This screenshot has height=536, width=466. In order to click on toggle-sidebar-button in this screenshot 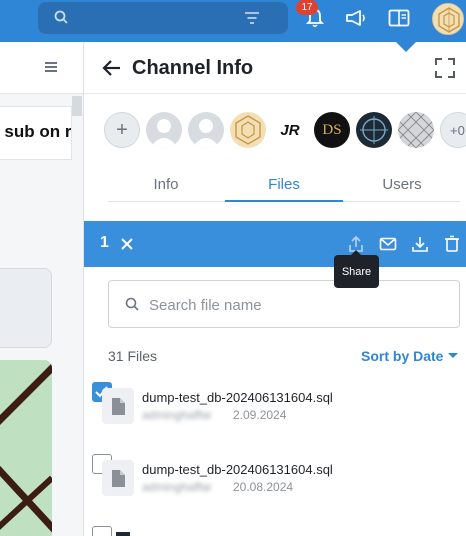, I will do `click(399, 20)`.